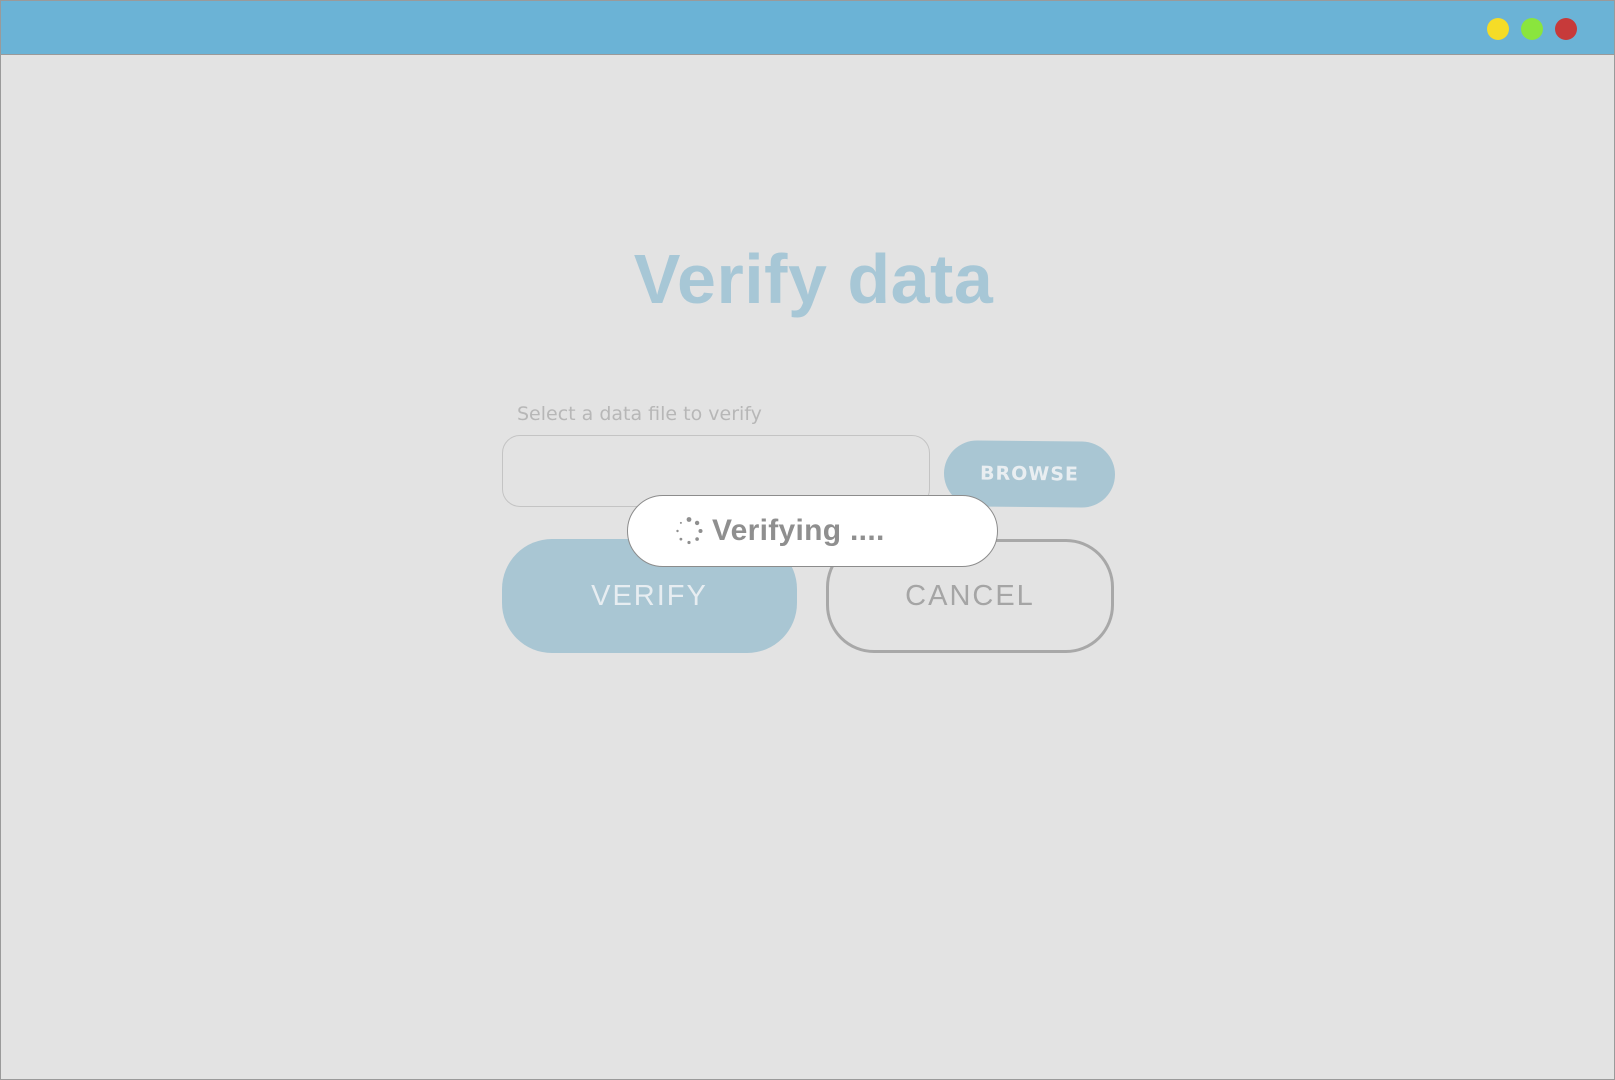  What do you see at coordinates (813, 279) in the screenshot?
I see `page-title: Verify data` at bounding box center [813, 279].